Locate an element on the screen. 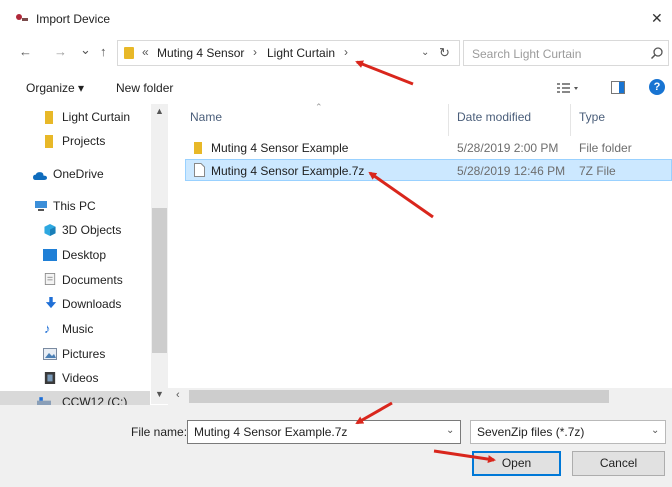 The image size is (672, 487). sort-indicator-icon: ⌃ is located at coordinates (319, 107).